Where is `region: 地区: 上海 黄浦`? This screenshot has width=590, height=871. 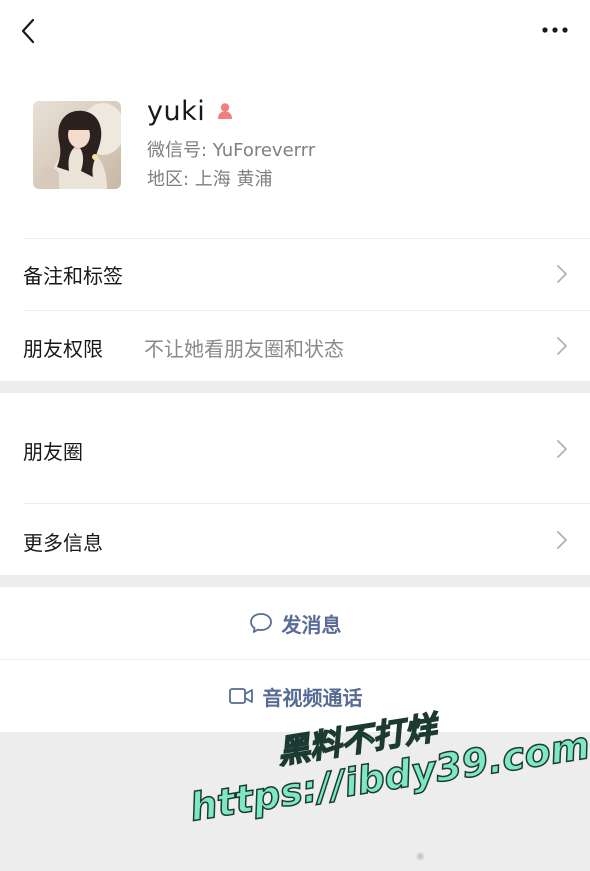 region: 地区: 上海 黄浦 is located at coordinates (210, 179).